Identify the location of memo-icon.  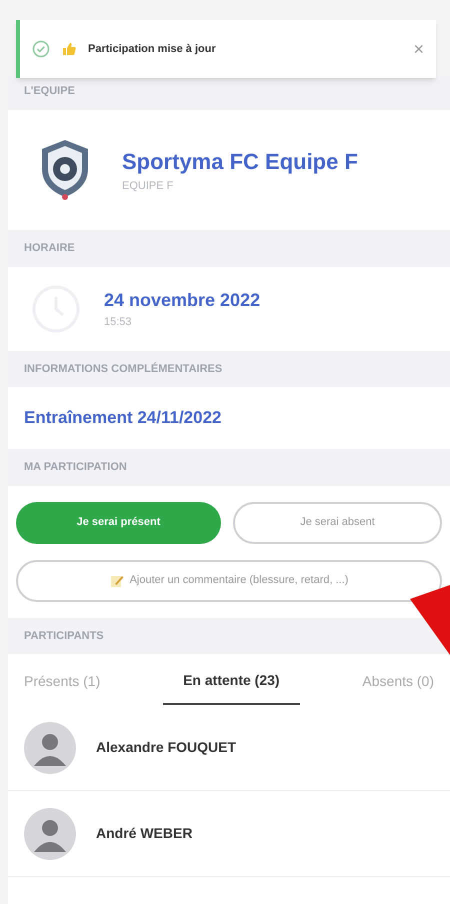
(117, 581).